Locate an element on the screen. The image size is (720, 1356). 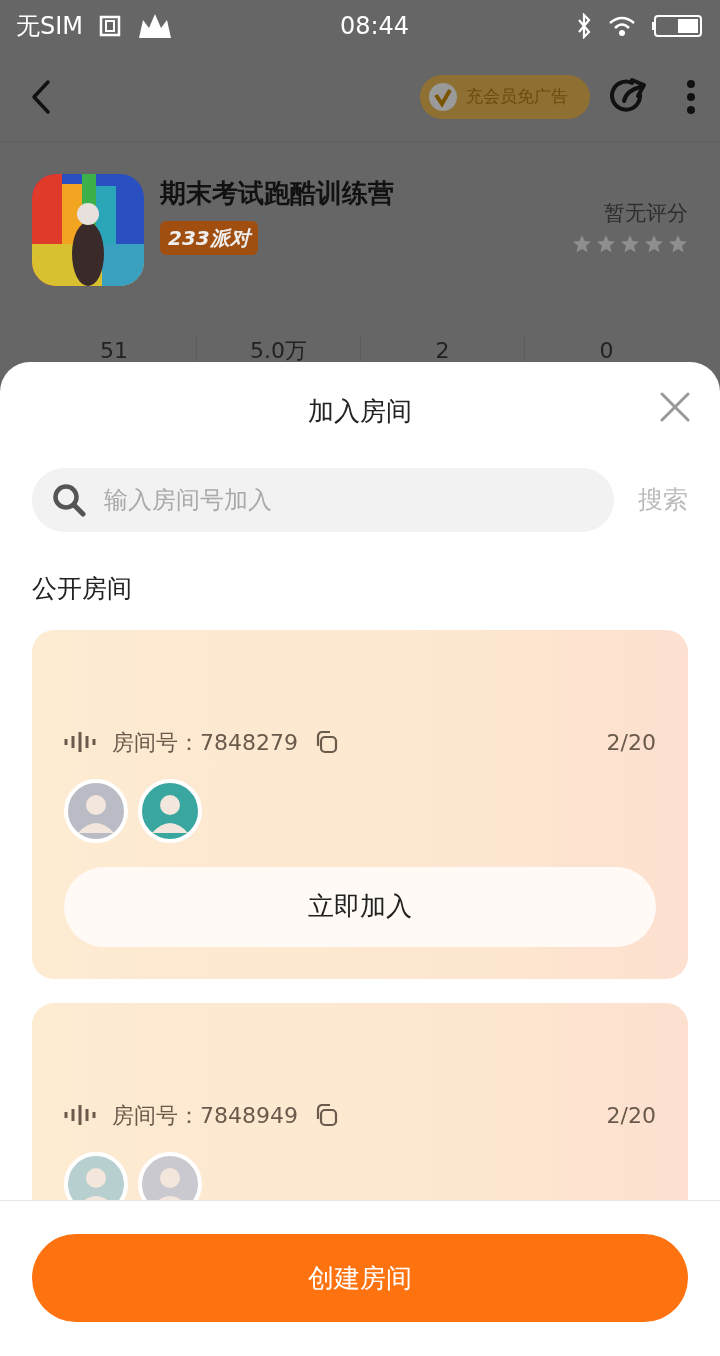
section-title: 公开房间 is located at coordinates (82, 589).